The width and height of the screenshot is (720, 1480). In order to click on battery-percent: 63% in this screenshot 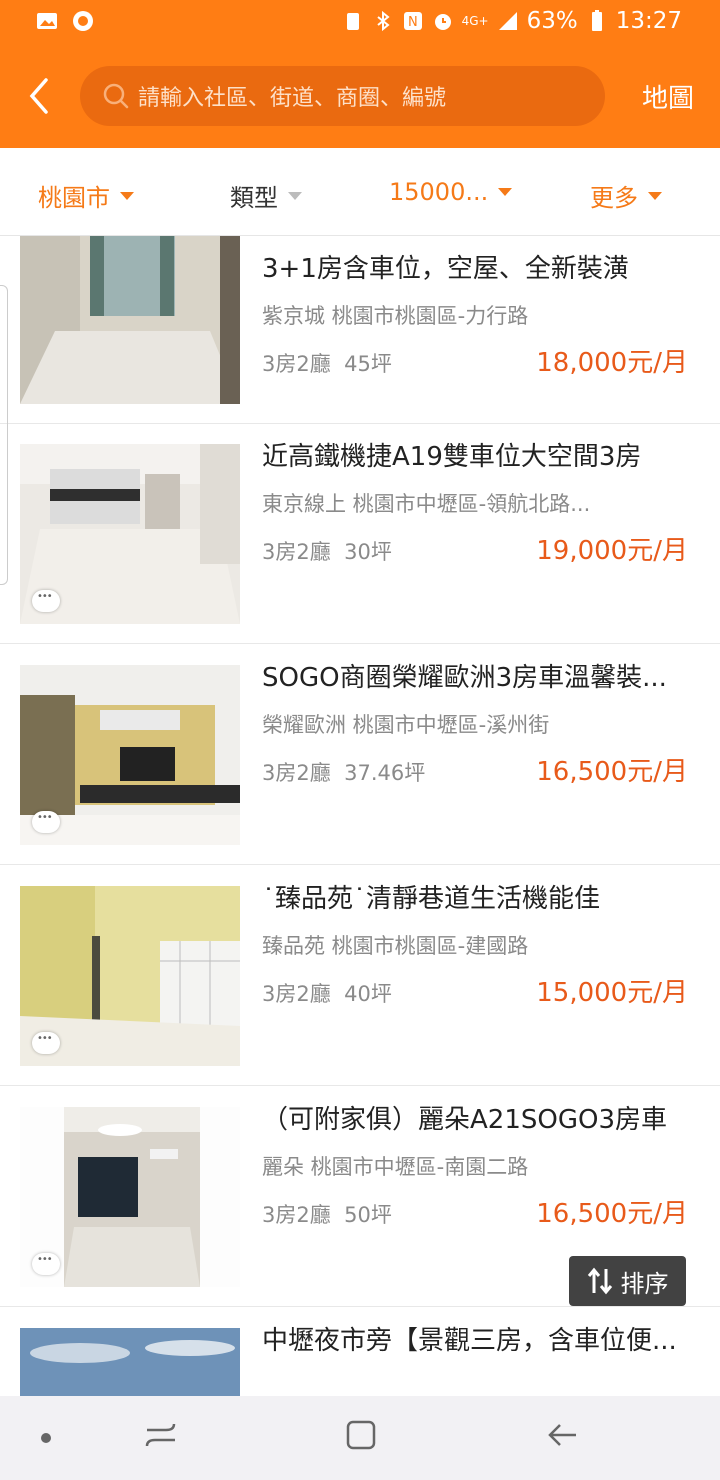, I will do `click(552, 21)`.